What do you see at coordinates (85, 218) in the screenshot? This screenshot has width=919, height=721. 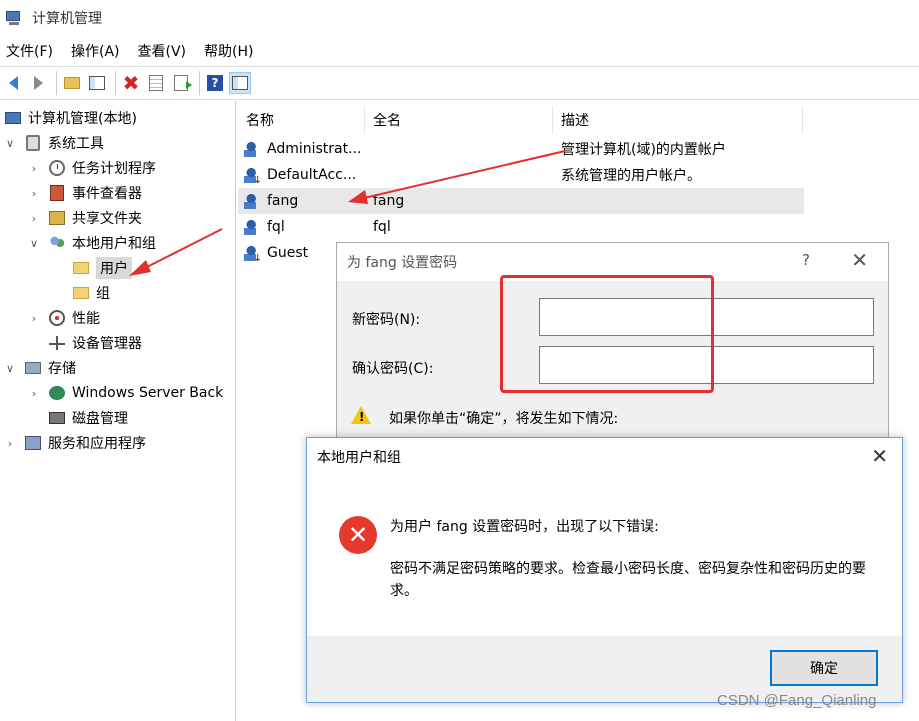 I see `tree-shared-folders: › 共享文件夹` at bounding box center [85, 218].